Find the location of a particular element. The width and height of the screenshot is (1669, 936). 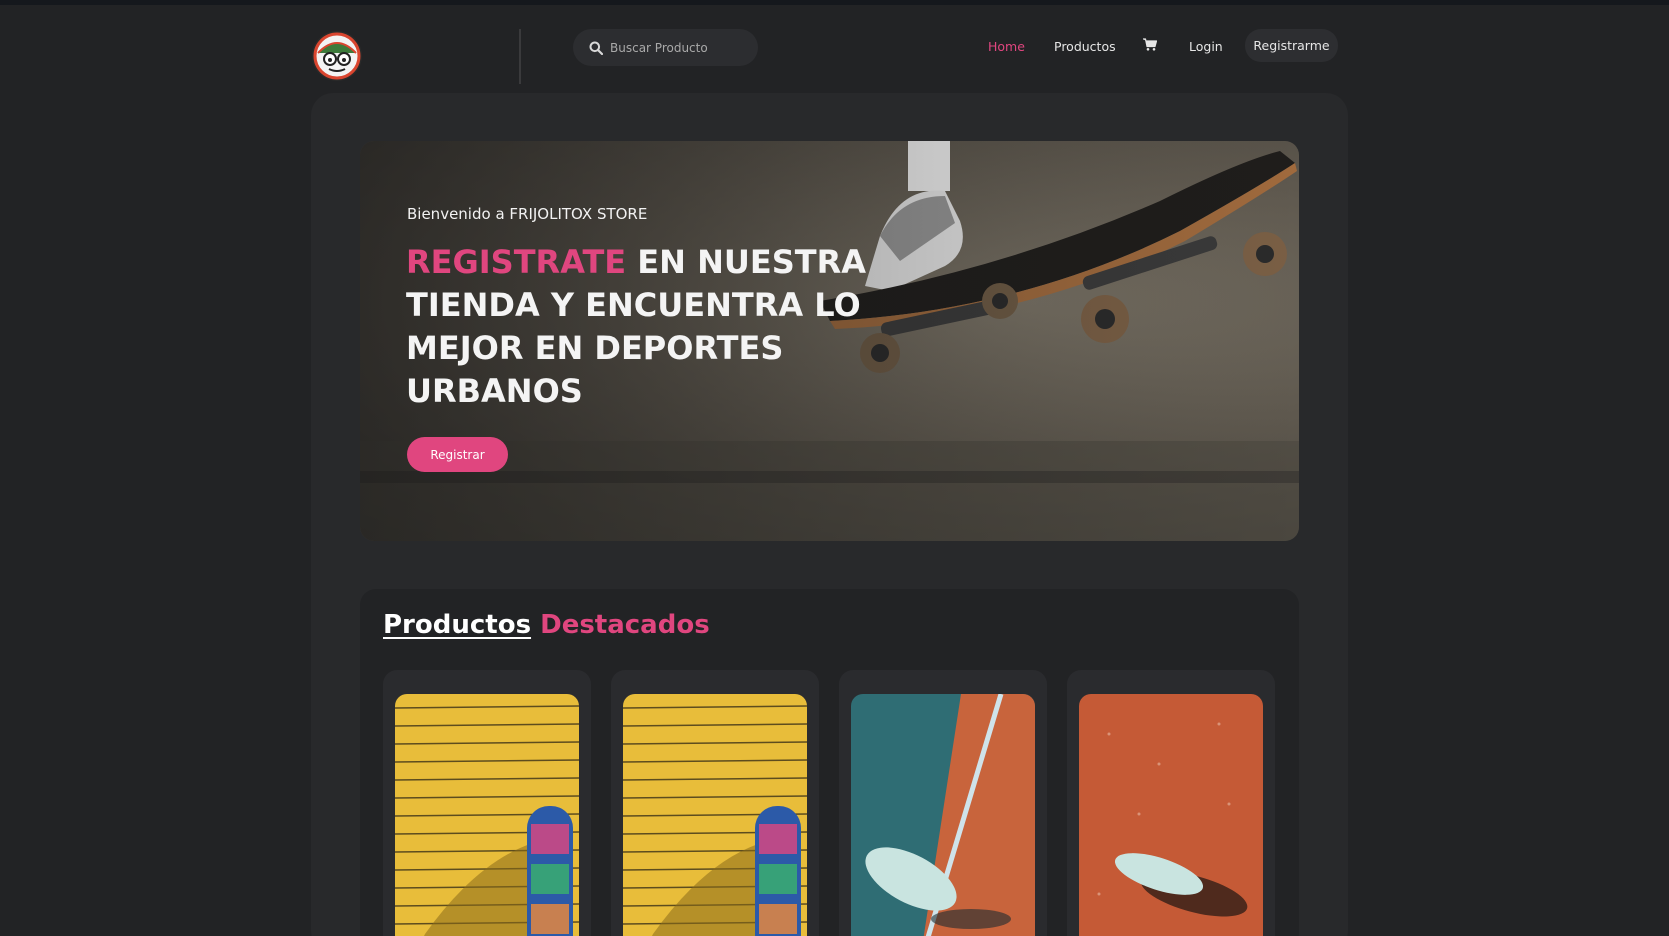

search-bar is located at coordinates (665, 47).